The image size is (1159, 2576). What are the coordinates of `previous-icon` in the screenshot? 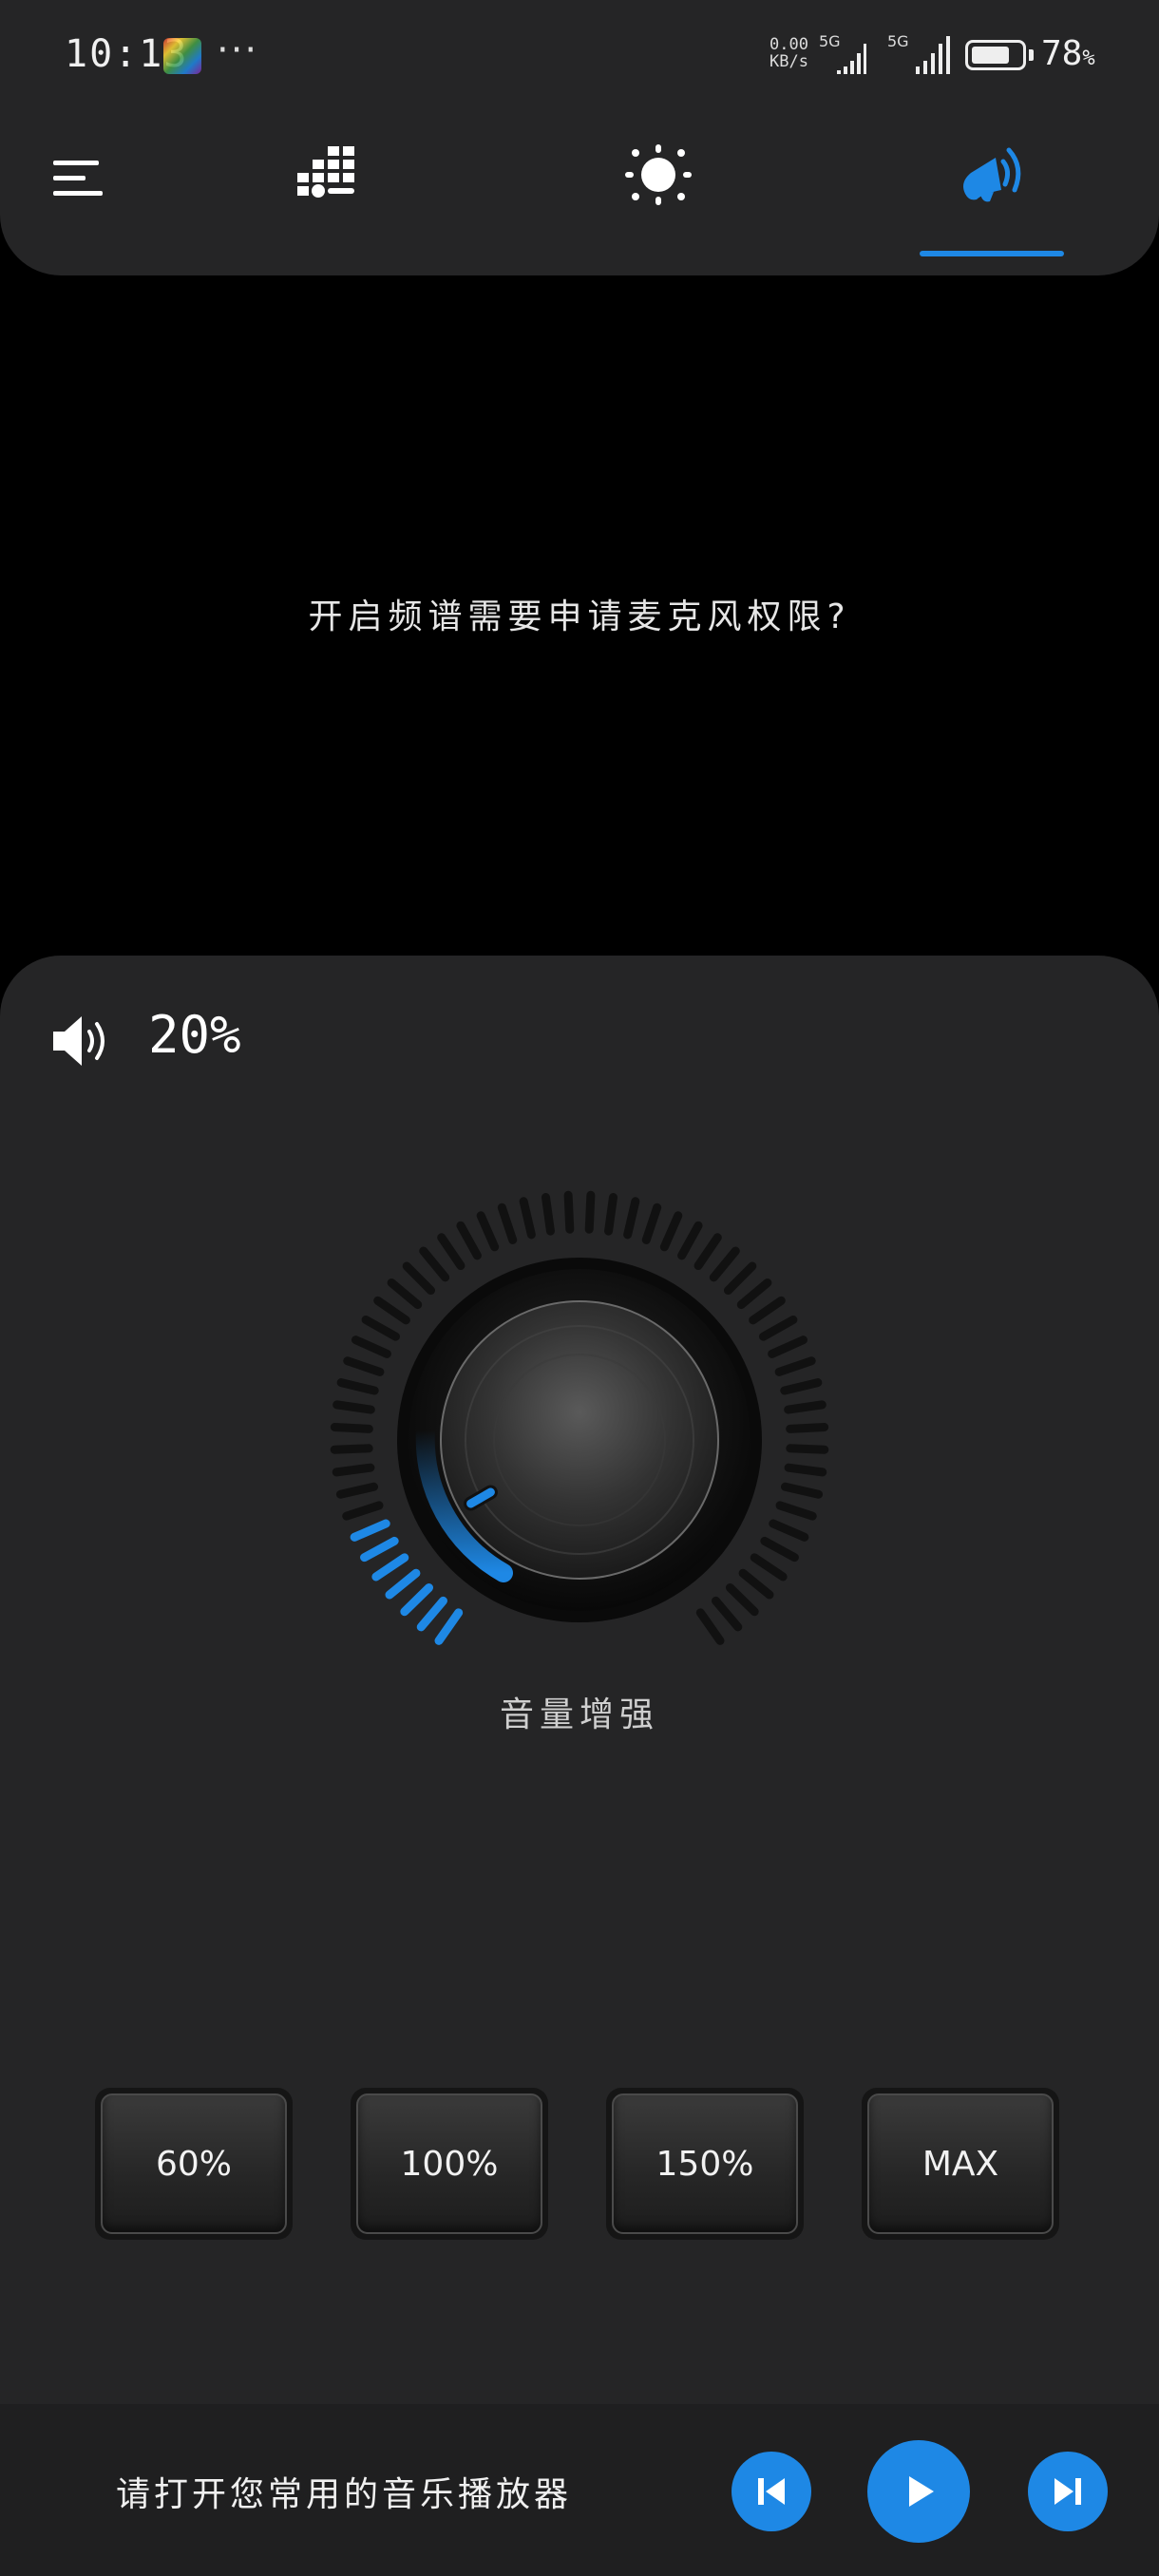 It's located at (771, 2491).